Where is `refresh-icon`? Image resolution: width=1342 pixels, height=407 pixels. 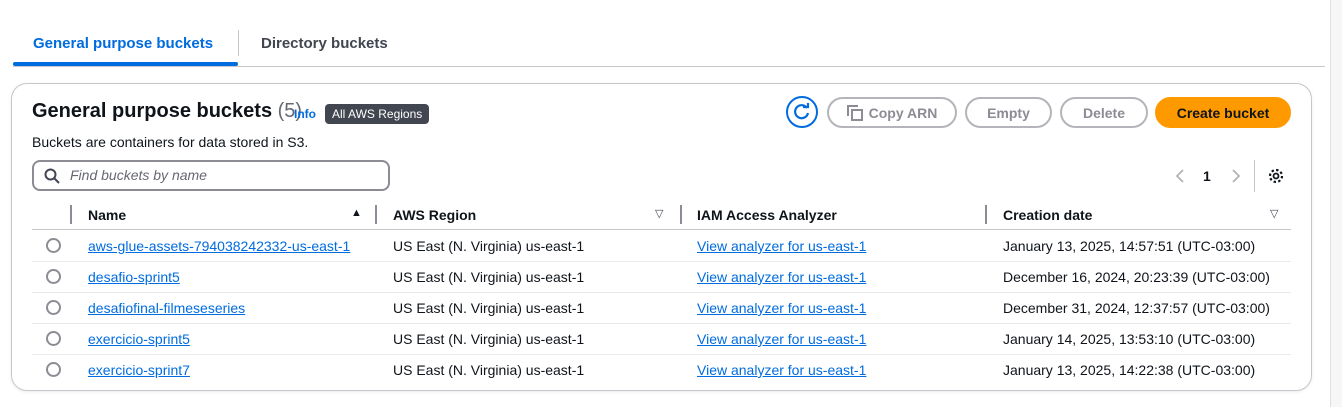
refresh-icon is located at coordinates (802, 111).